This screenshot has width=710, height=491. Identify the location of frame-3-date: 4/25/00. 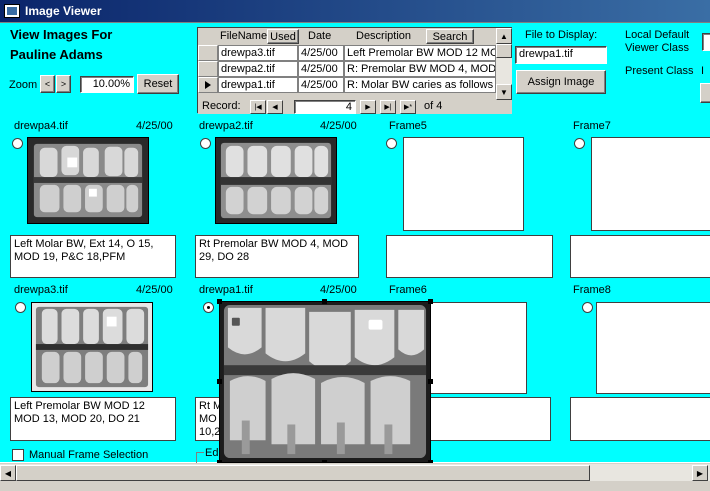
(154, 290).